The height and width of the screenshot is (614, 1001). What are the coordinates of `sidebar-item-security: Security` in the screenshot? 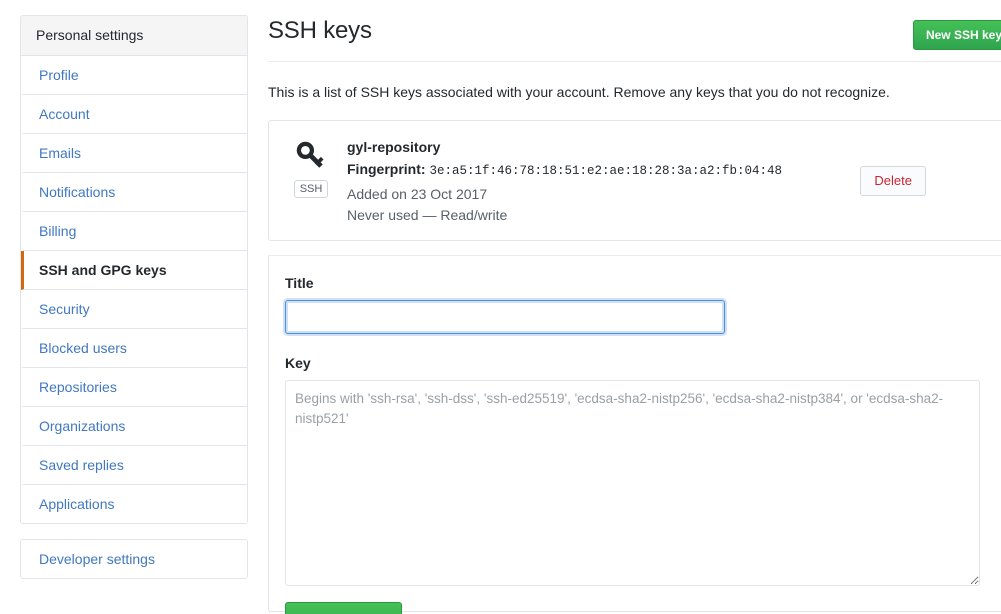 It's located at (134, 309).